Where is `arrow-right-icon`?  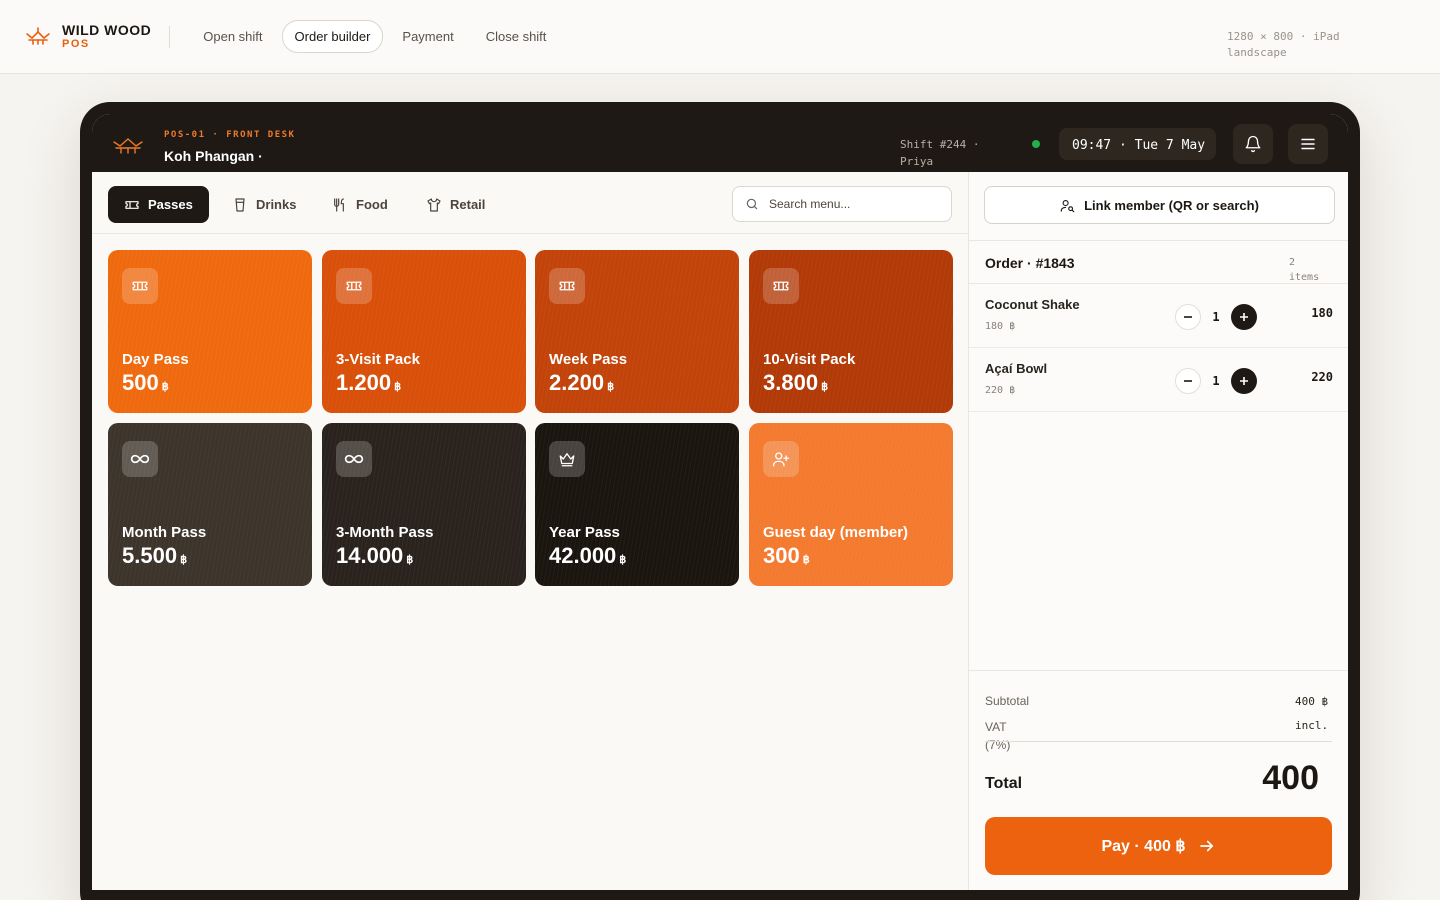
arrow-right-icon is located at coordinates (1206, 846).